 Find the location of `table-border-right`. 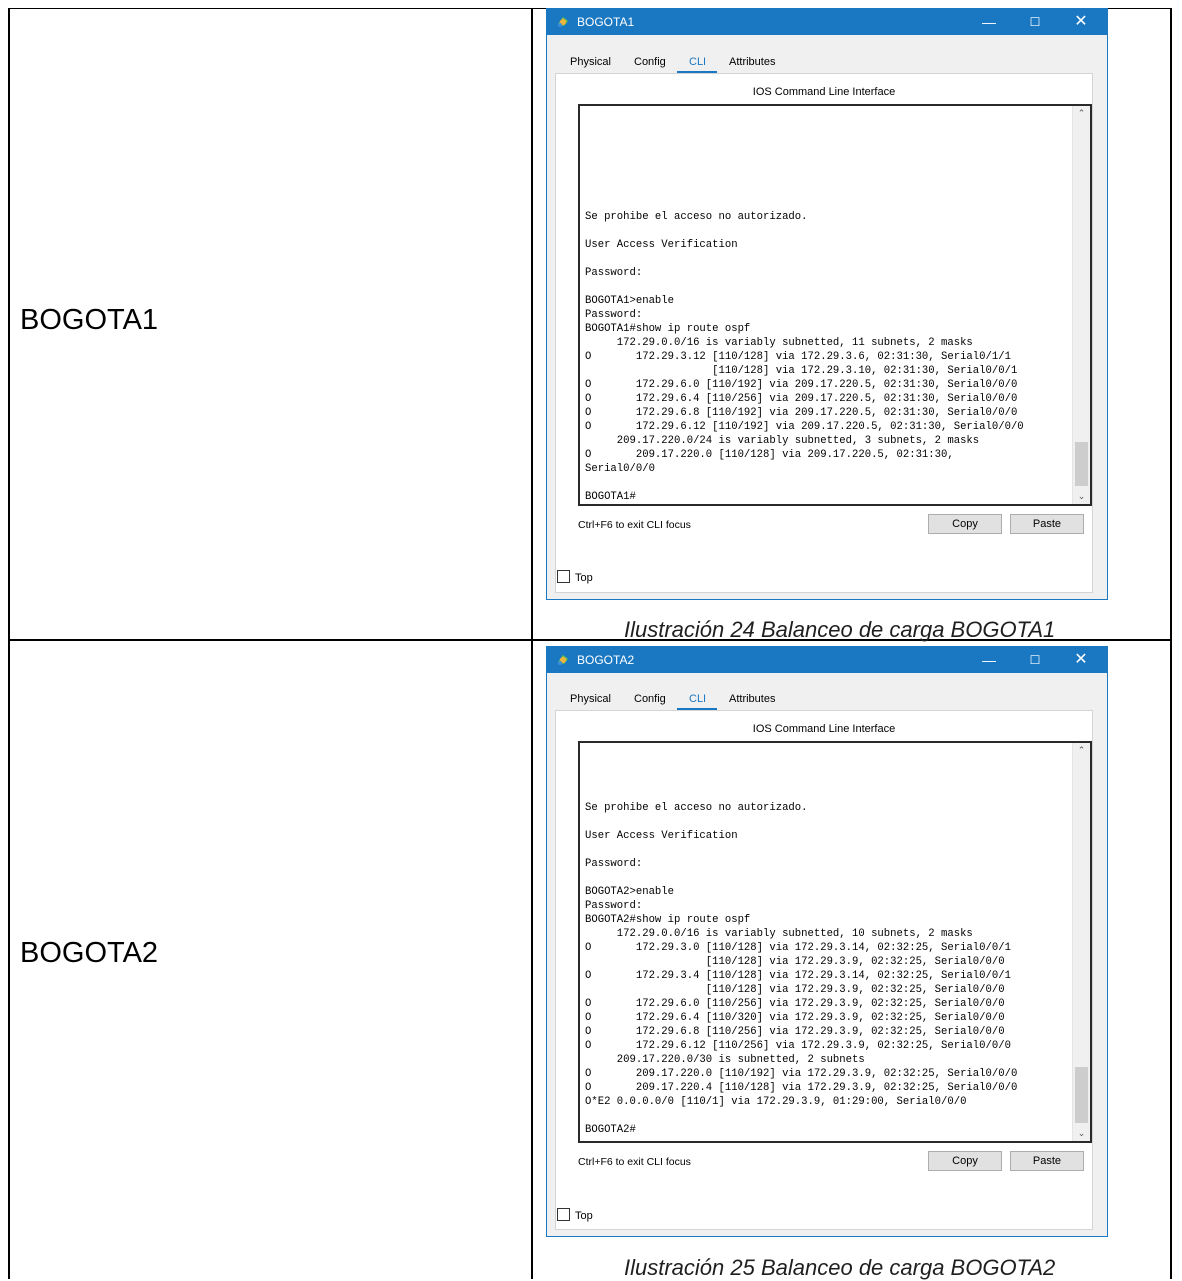

table-border-right is located at coordinates (1171, 643).